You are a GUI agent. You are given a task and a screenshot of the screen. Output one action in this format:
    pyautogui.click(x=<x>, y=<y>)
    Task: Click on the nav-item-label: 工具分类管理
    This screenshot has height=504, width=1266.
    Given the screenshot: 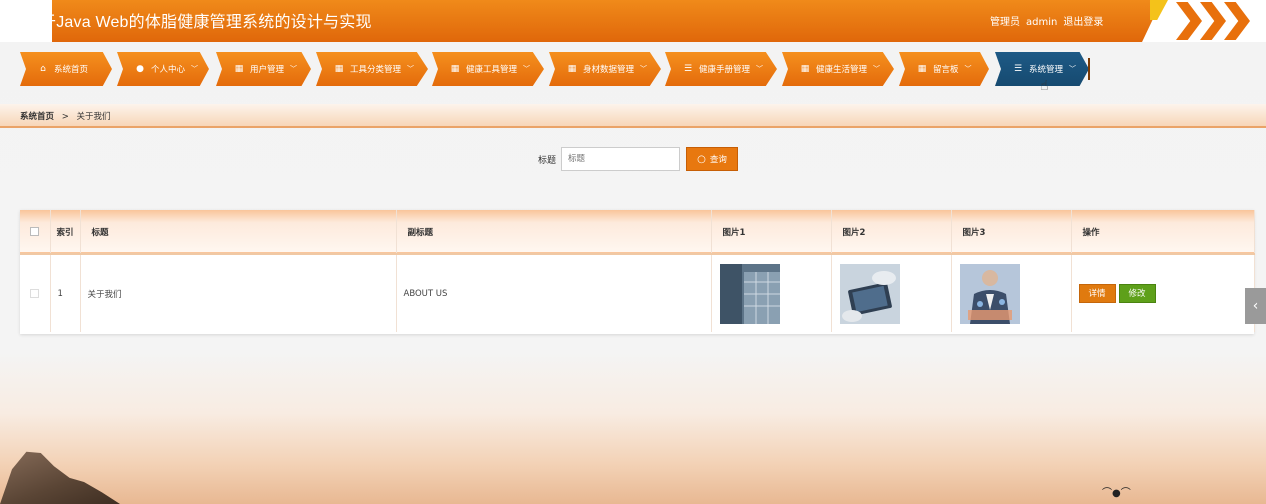 What is the action you would take?
    pyautogui.click(x=376, y=70)
    